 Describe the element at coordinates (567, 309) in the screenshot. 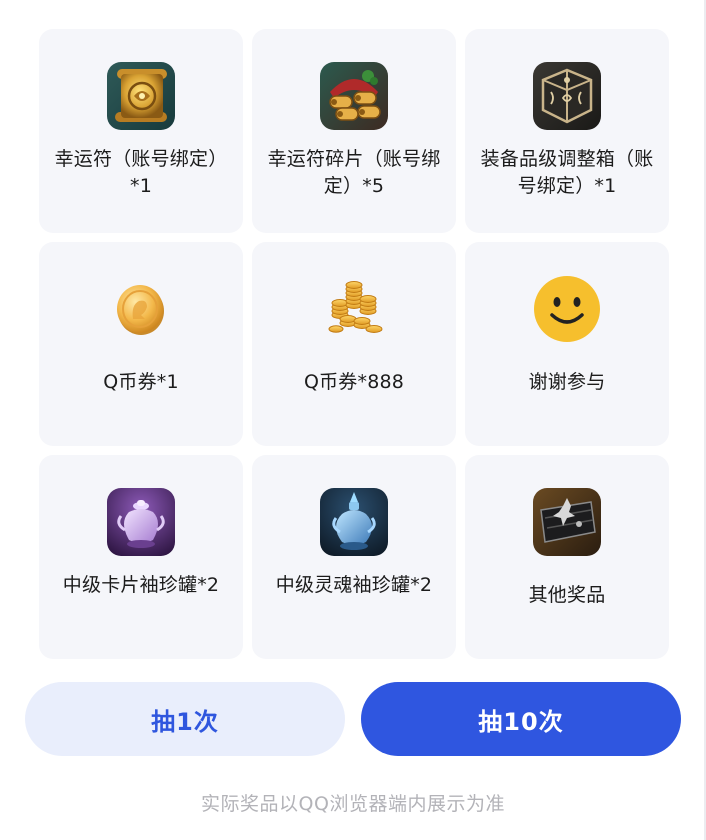

I see `smiley-face-icon` at that location.